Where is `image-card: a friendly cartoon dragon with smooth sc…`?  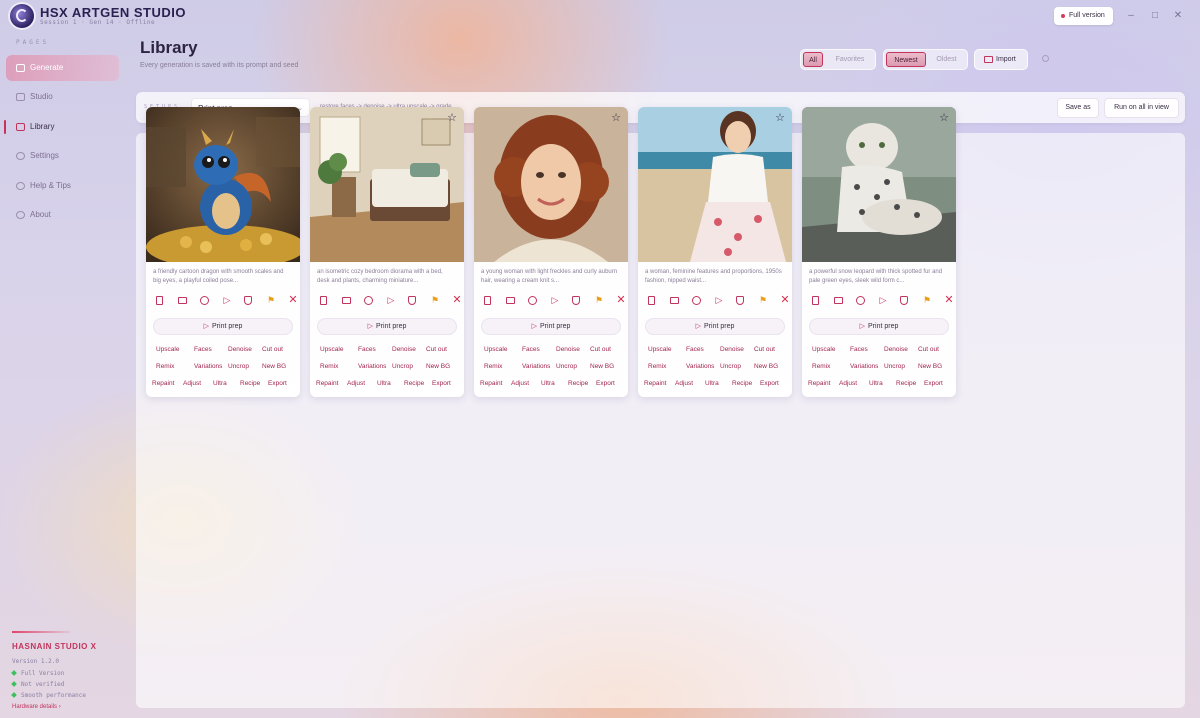
image-card: a friendly cartoon dragon with smooth sc… is located at coordinates (223, 252).